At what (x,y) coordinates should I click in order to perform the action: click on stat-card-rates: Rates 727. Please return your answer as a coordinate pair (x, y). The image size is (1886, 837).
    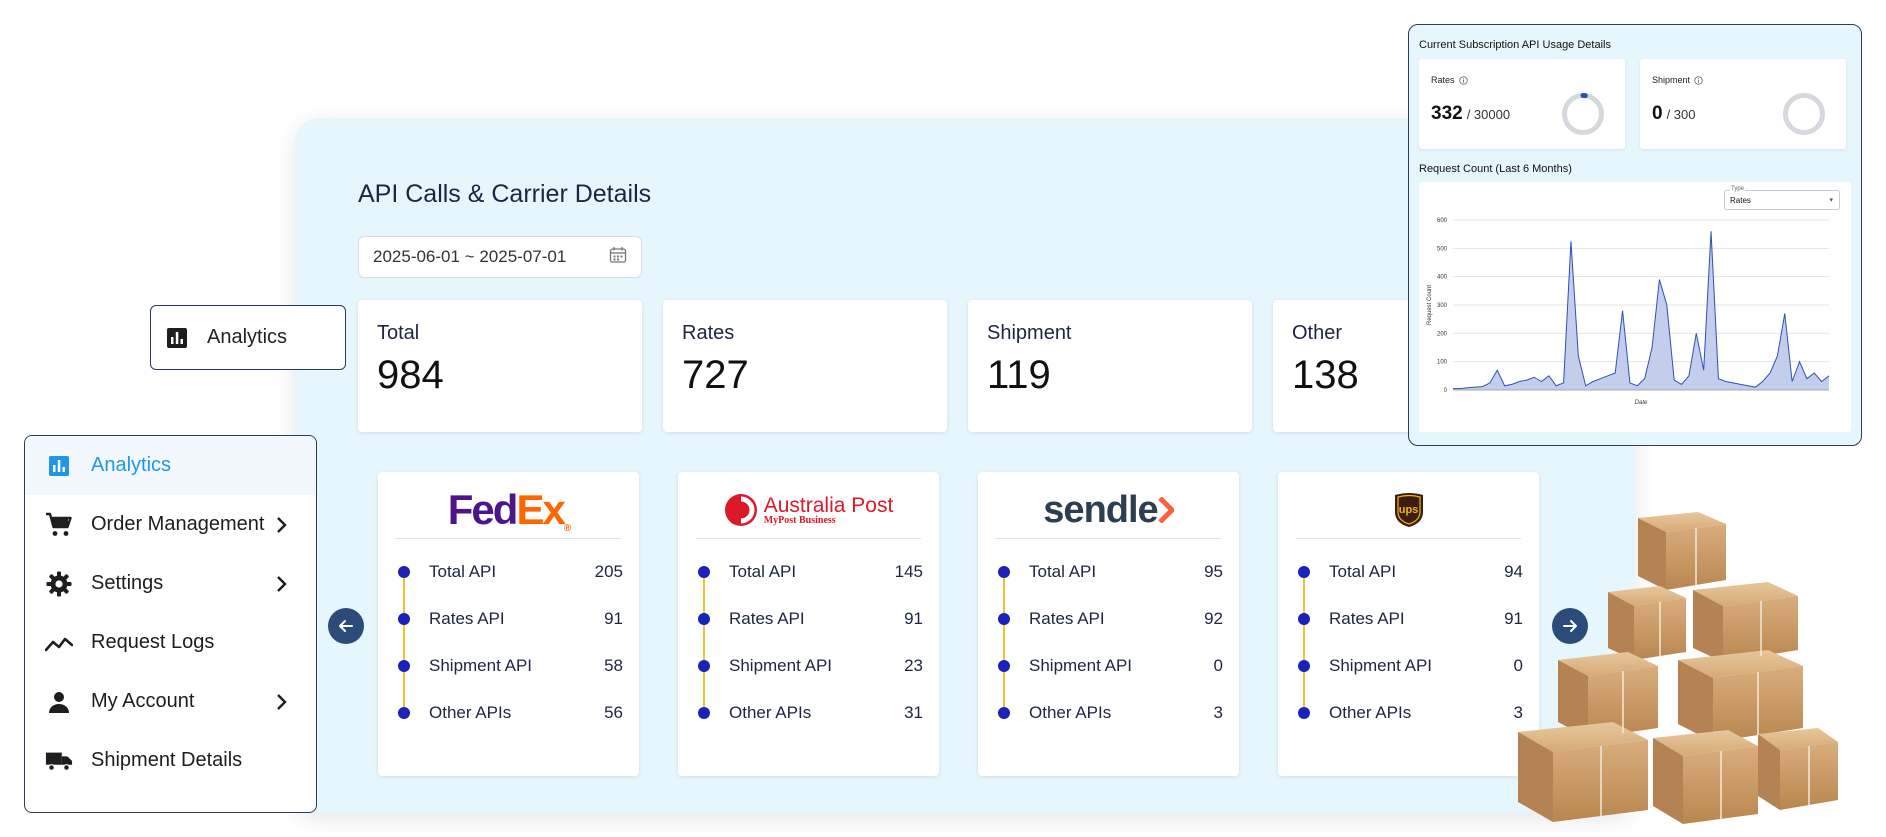
    Looking at the image, I should click on (805, 366).